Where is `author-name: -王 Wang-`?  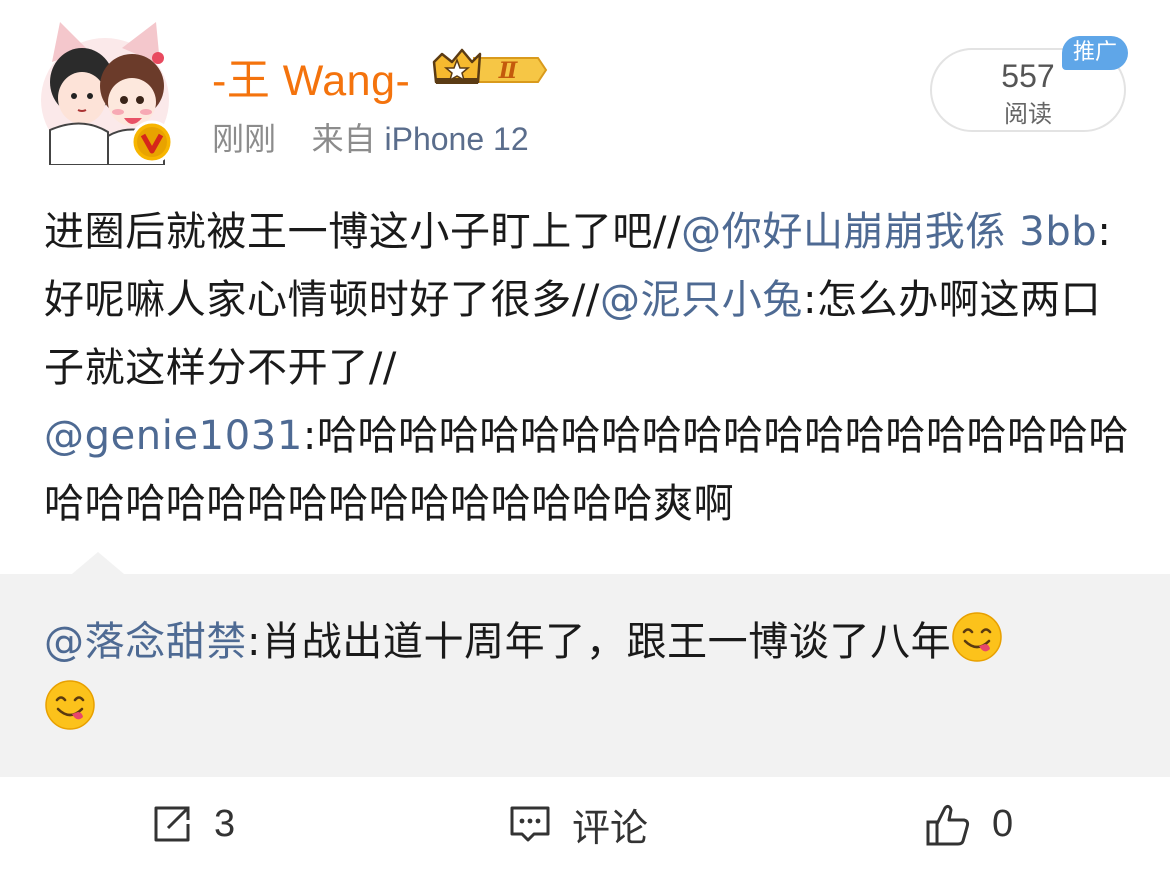 author-name: -王 Wang- is located at coordinates (311, 77).